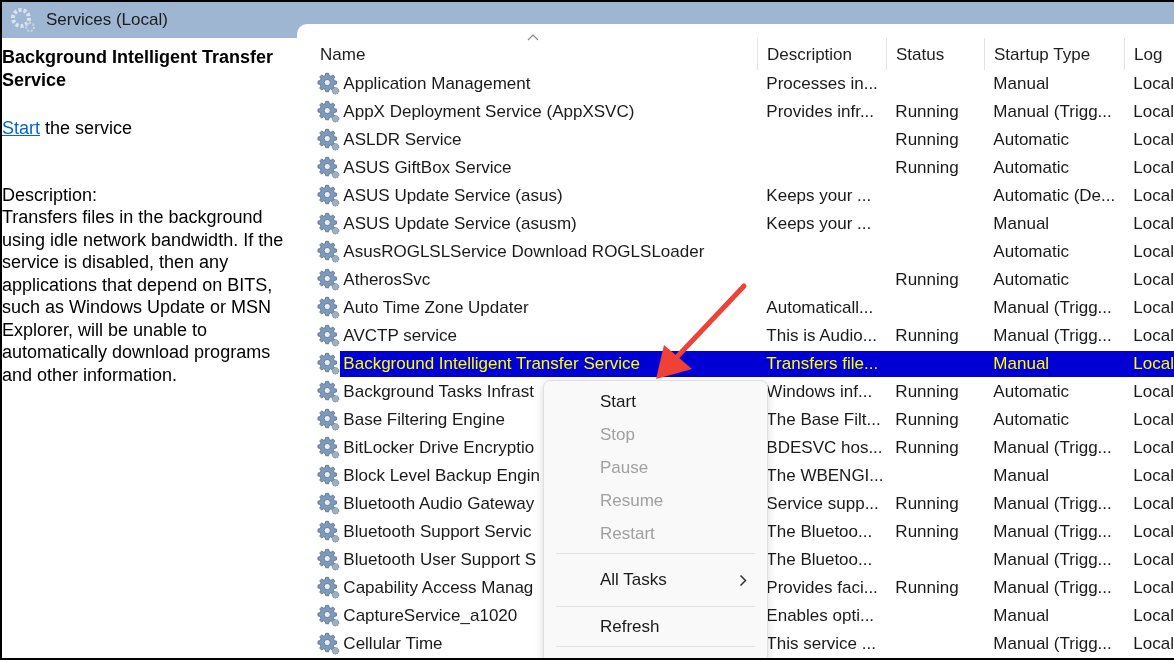 This screenshot has width=1174, height=660. Describe the element at coordinates (436, 532) in the screenshot. I see `service-name: Bluetooth Support Servic` at that location.